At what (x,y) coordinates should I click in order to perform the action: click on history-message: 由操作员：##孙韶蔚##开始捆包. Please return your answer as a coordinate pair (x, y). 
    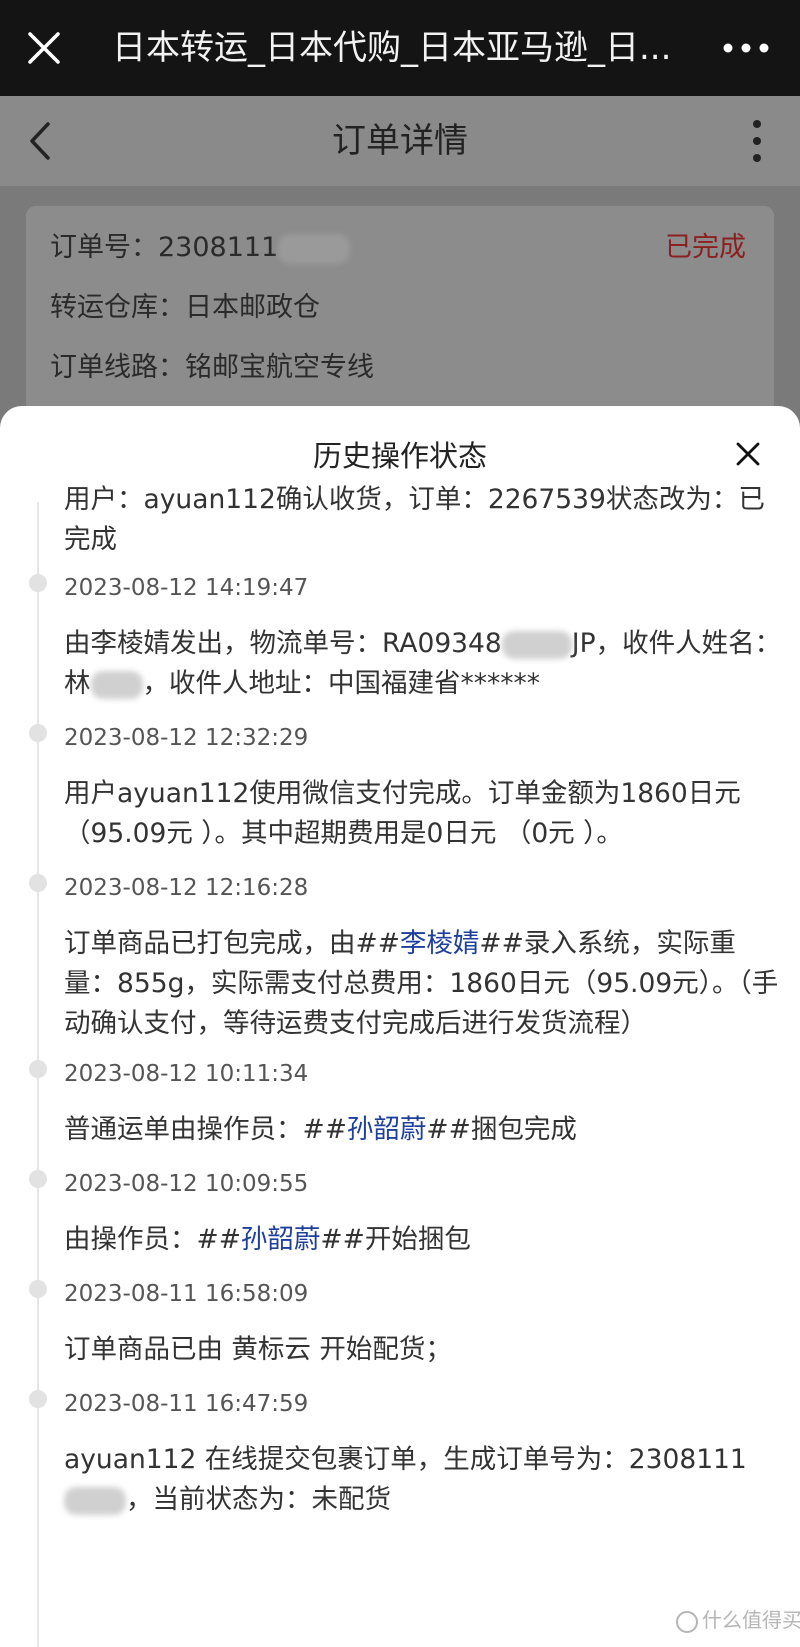
    Looking at the image, I should click on (424, 1240).